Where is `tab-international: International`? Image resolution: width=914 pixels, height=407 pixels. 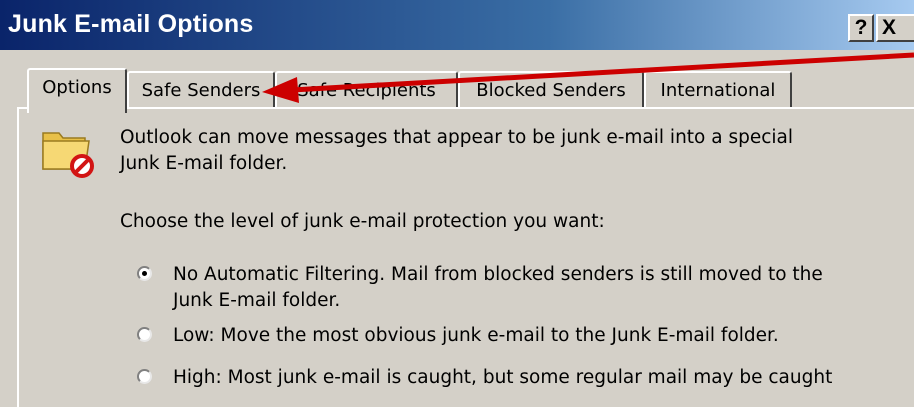
tab-international: International is located at coordinates (718, 89).